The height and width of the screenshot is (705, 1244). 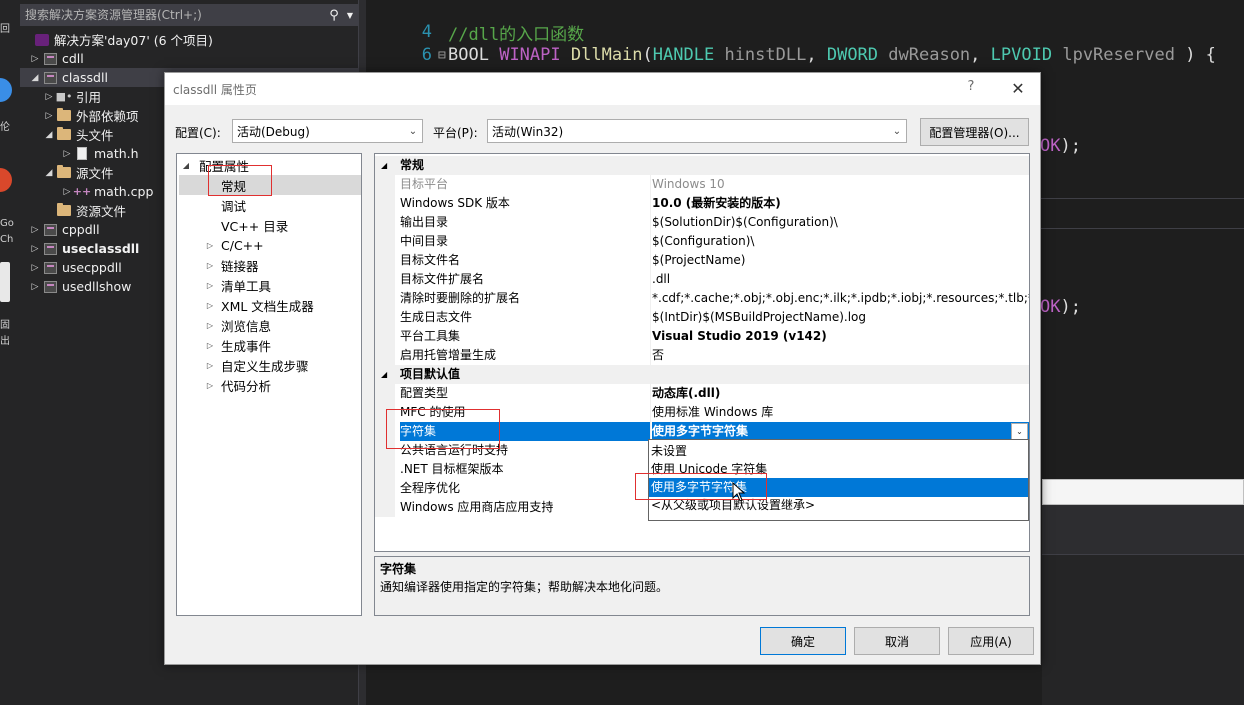 What do you see at coordinates (270, 225) in the screenshot?
I see `category-vcpp-directories: VC++ 目录` at bounding box center [270, 225].